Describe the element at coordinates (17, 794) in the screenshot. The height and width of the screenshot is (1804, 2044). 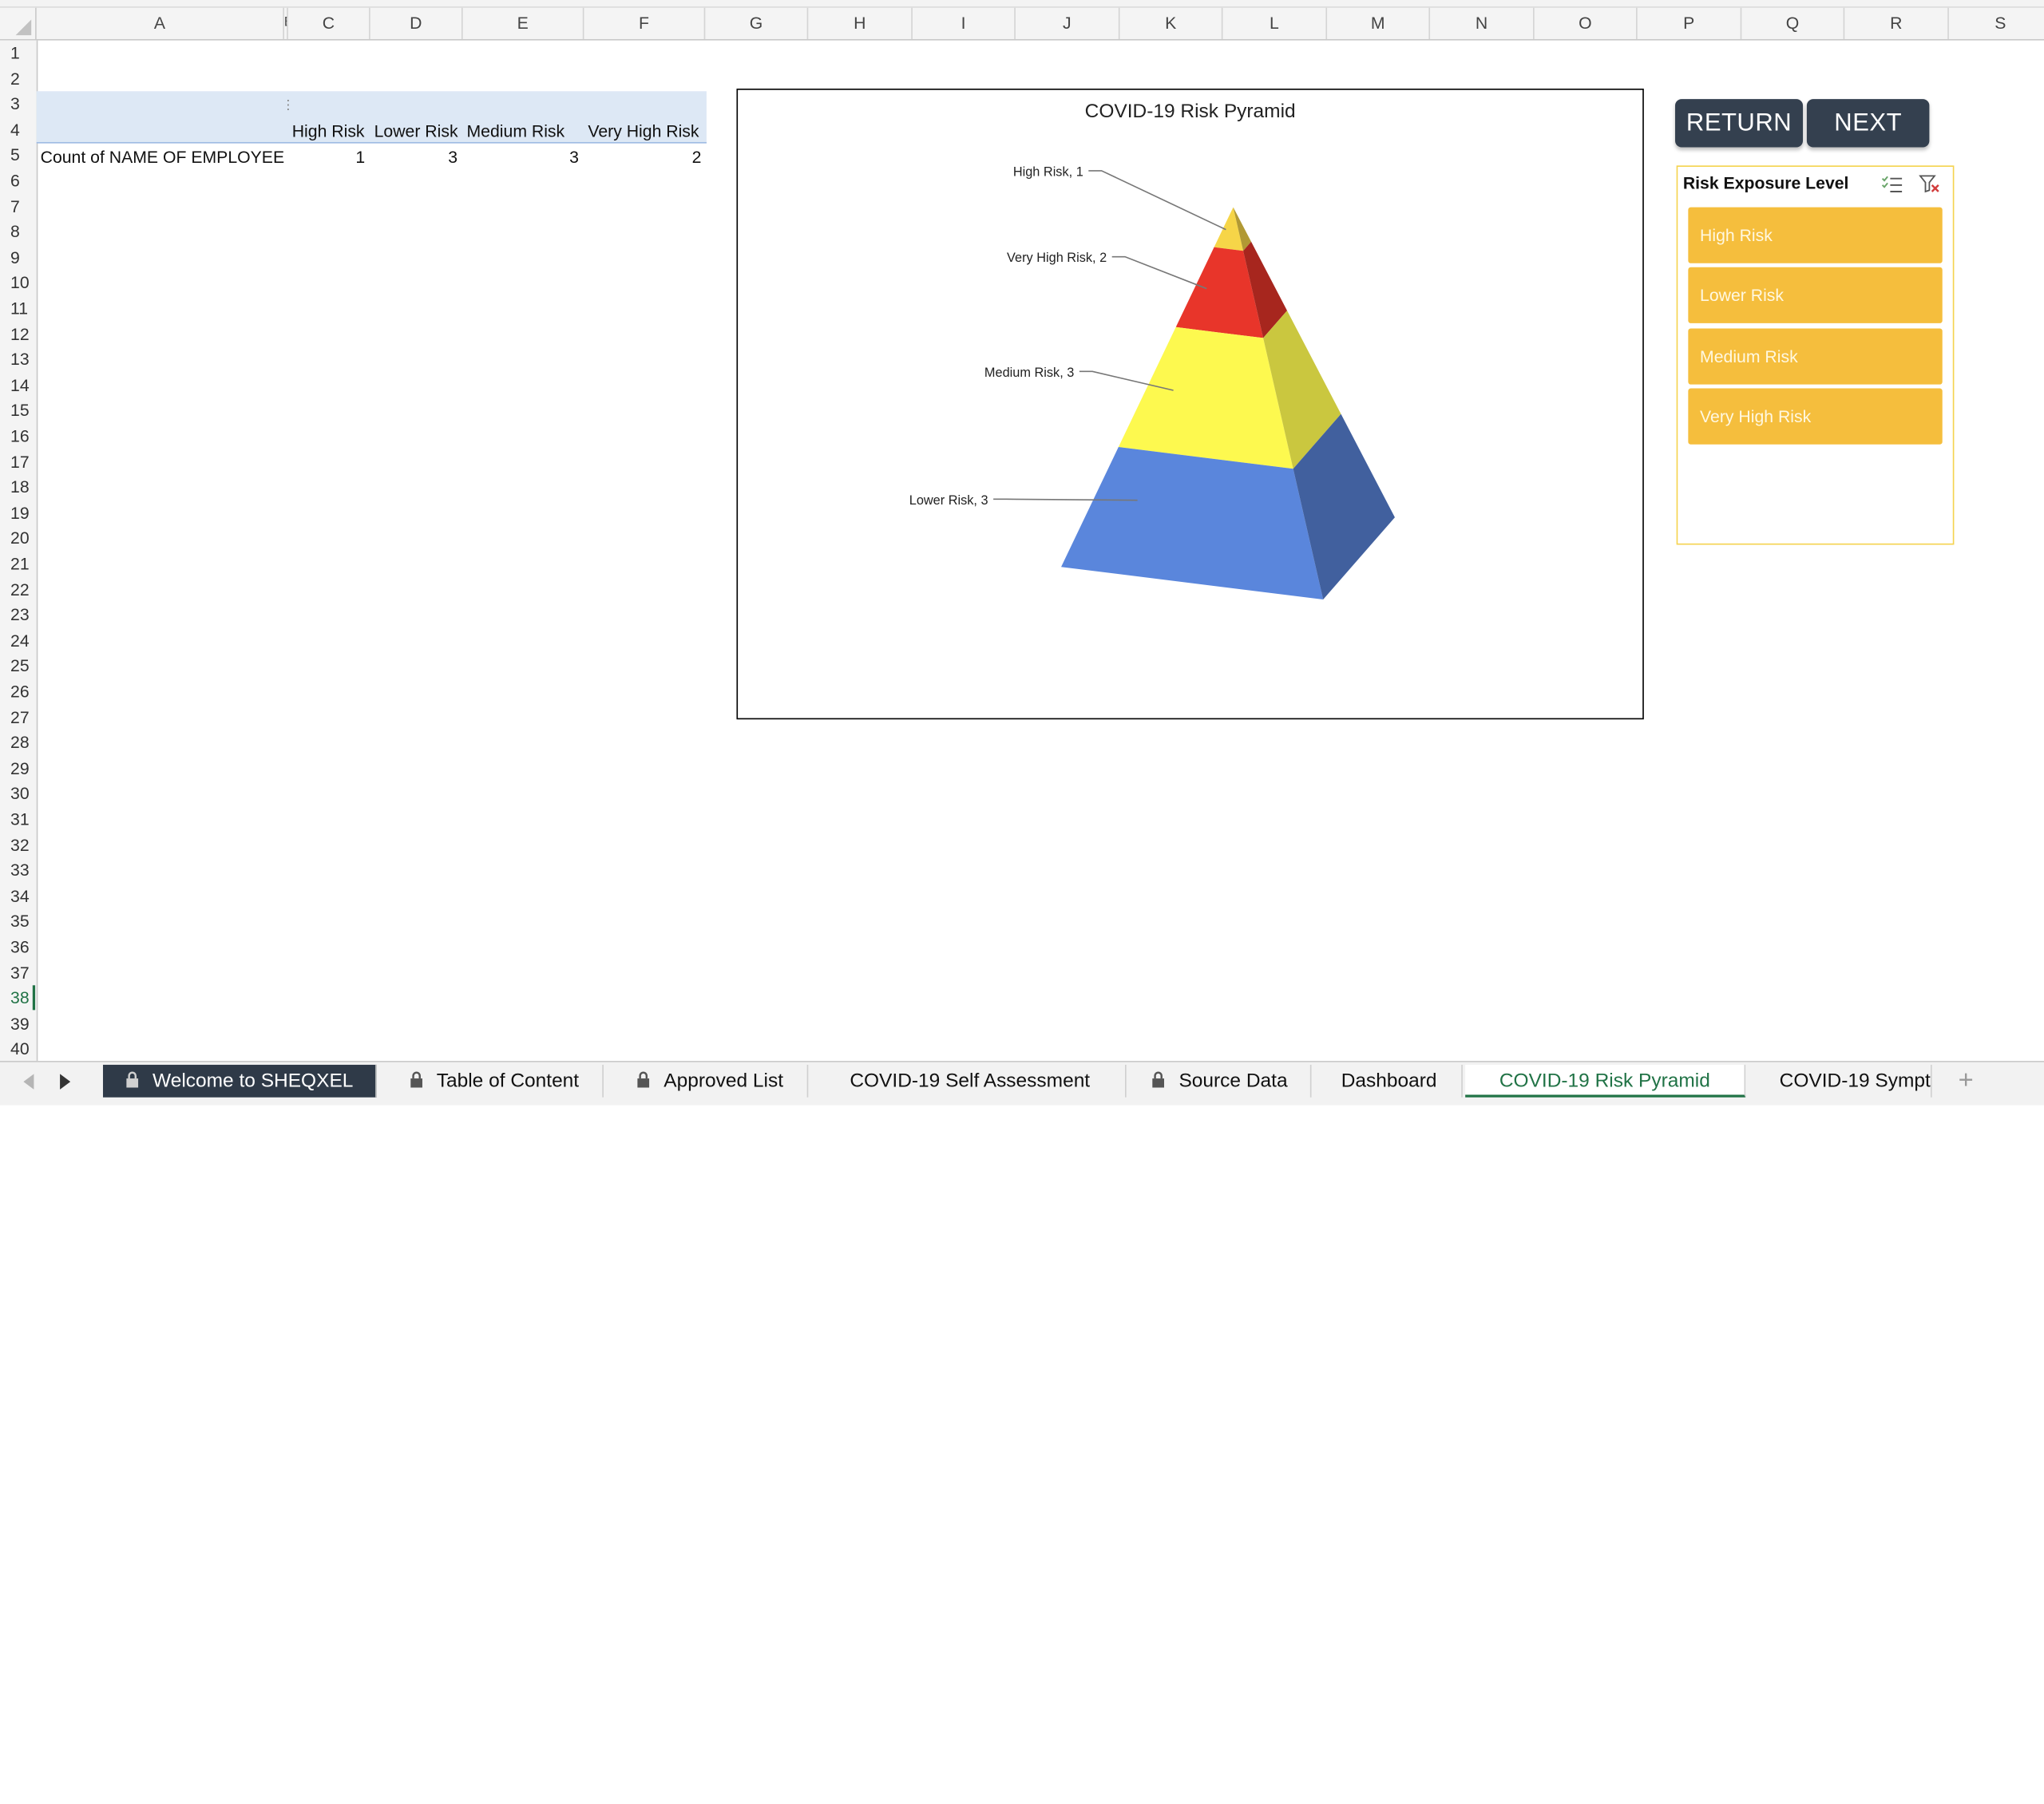
I see `row-header: 30` at that location.